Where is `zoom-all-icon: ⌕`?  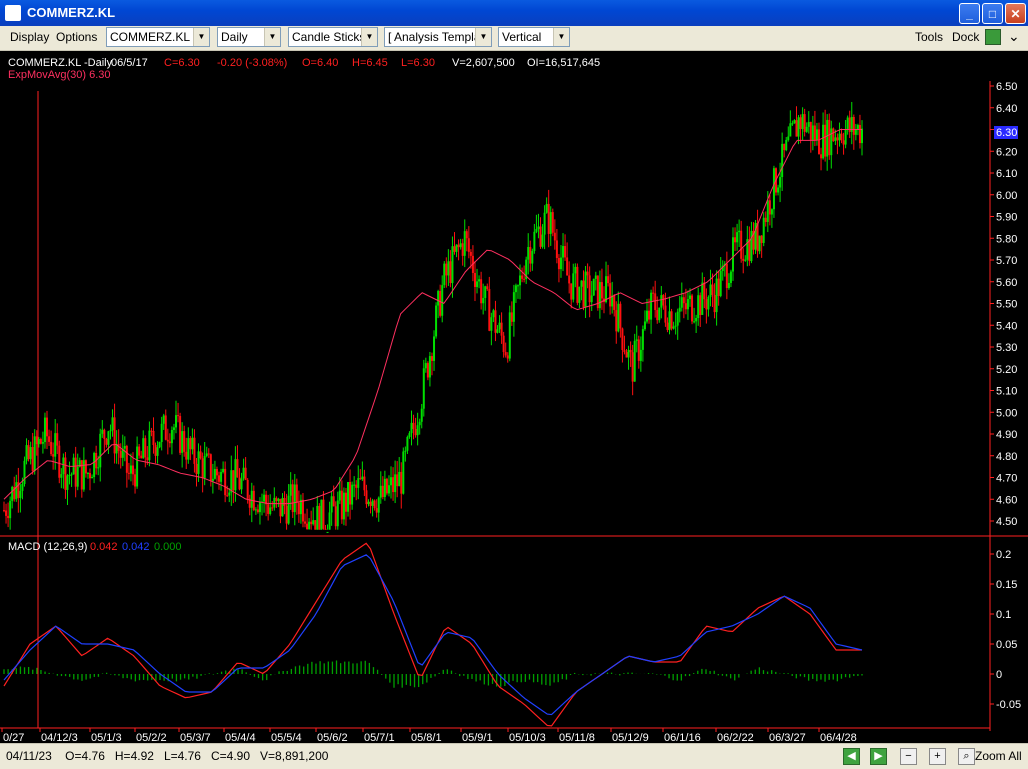 zoom-all-icon: ⌕ is located at coordinates (966, 756).